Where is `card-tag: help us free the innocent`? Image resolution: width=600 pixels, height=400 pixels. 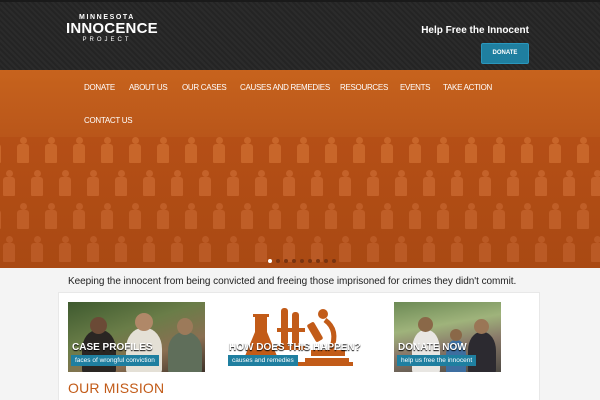
card-tag: help us free the innocent is located at coordinates (437, 360).